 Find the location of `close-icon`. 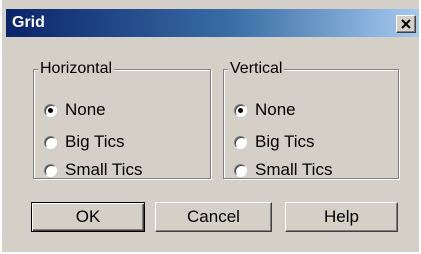

close-icon is located at coordinates (406, 24).